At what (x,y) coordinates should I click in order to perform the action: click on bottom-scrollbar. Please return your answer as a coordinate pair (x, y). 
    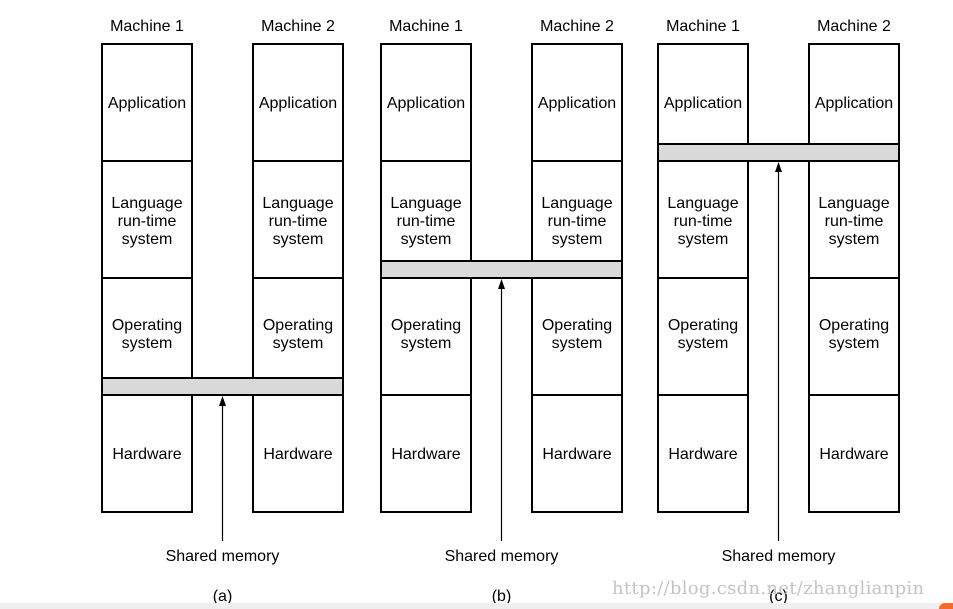
    Looking at the image, I should click on (476, 606).